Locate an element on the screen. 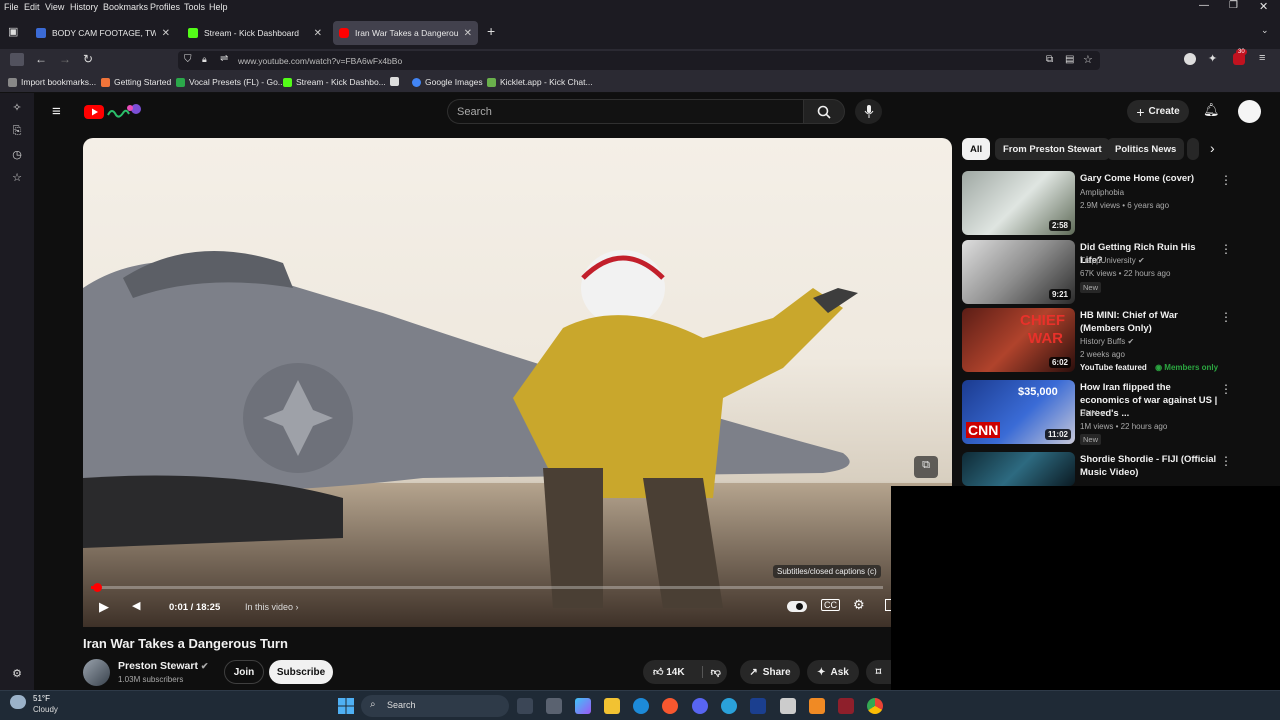 This screenshot has width=1280, height=720. chevron-down-icon: ⌄ is located at coordinates (1265, 30).